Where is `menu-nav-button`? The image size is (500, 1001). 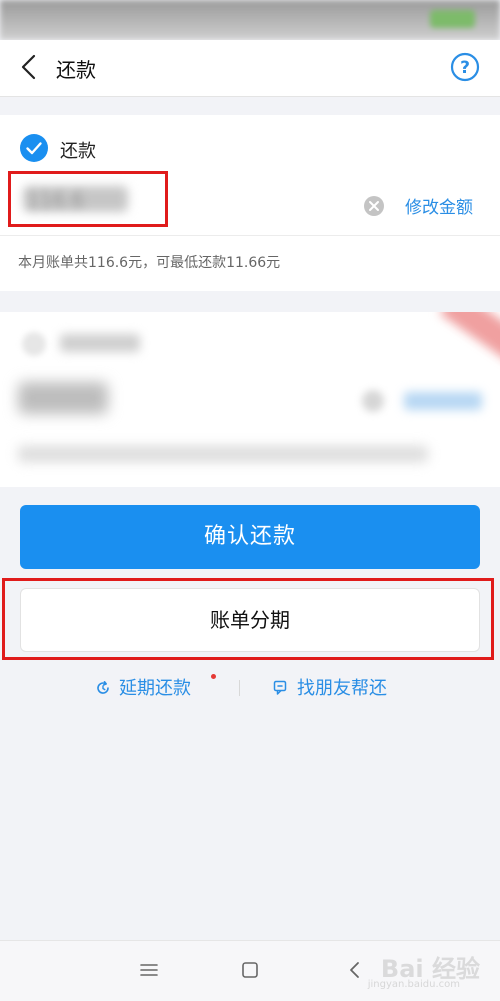
menu-nav-button is located at coordinates (149, 970).